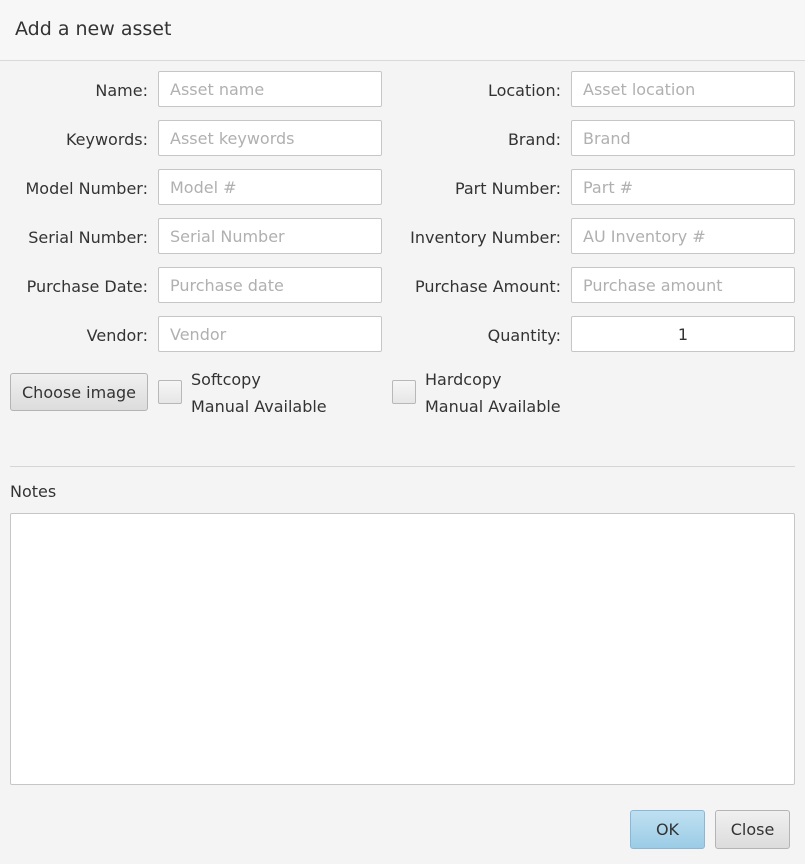 This screenshot has height=864, width=805. What do you see at coordinates (170, 392) in the screenshot?
I see `softcopy-manual-checkbox` at bounding box center [170, 392].